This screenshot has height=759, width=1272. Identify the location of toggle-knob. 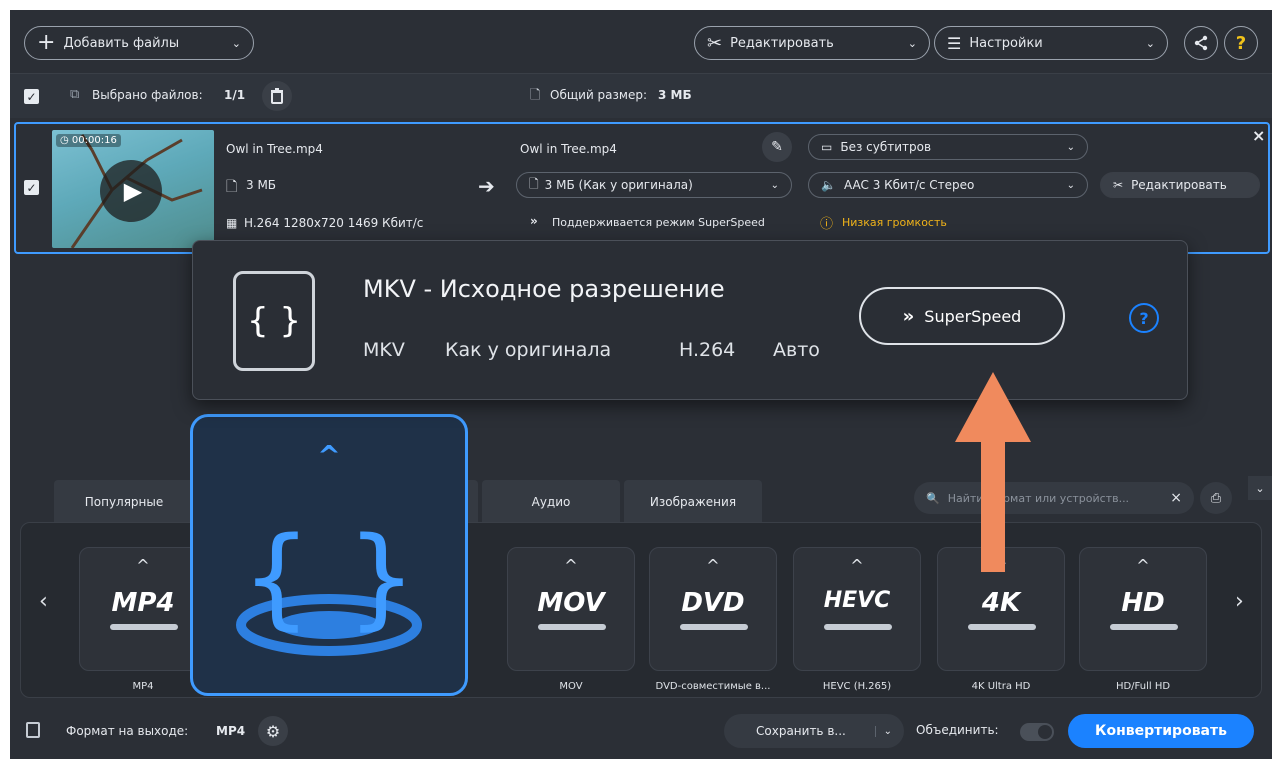
(1045, 732).